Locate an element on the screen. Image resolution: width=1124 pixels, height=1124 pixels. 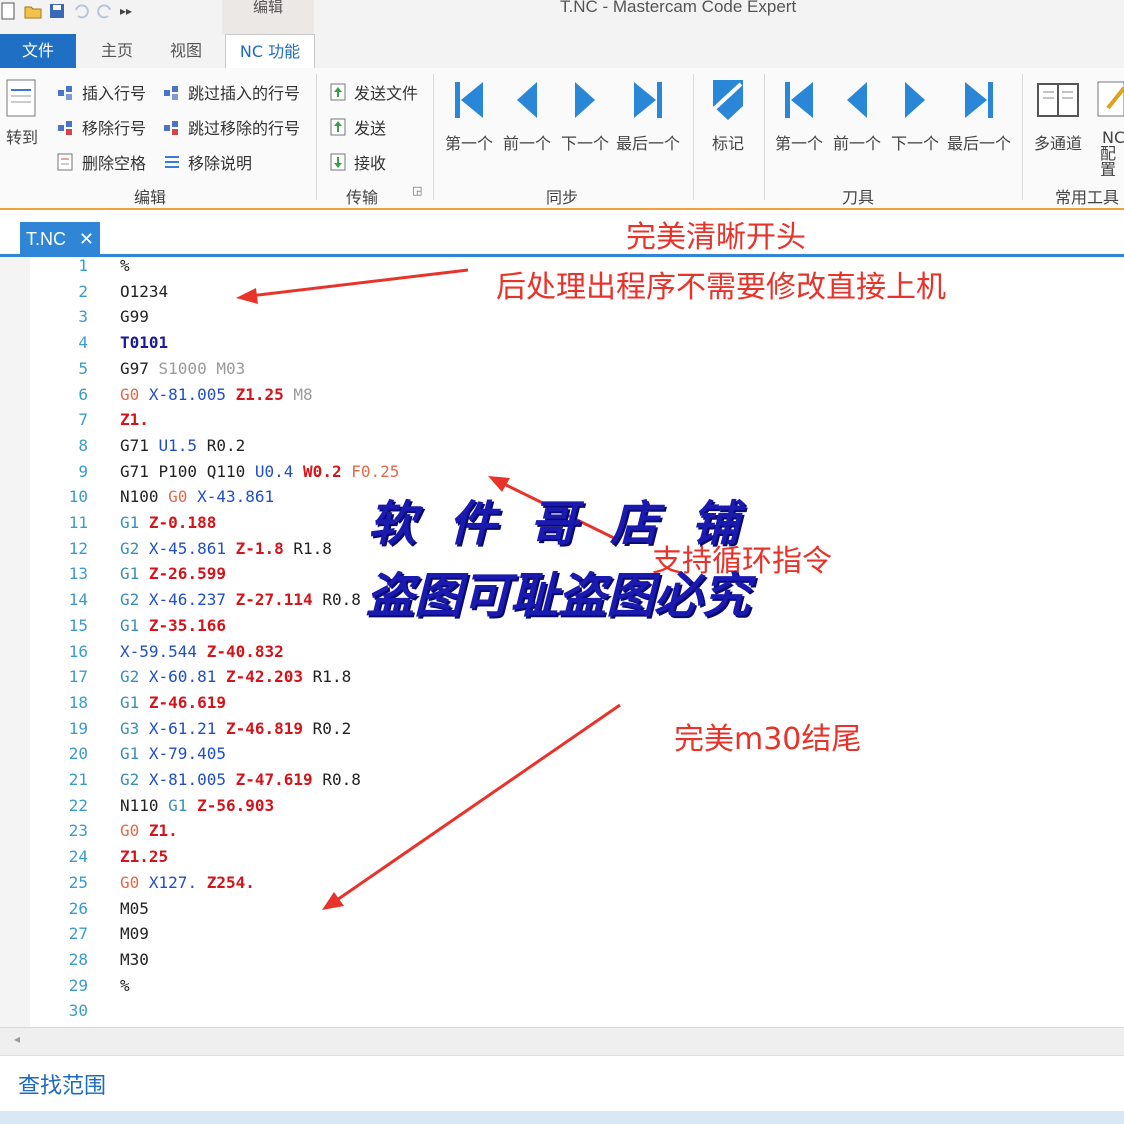
code-line: 19 G3 X-61.21 Z-46.819 R0.2 is located at coordinates (562, 731).